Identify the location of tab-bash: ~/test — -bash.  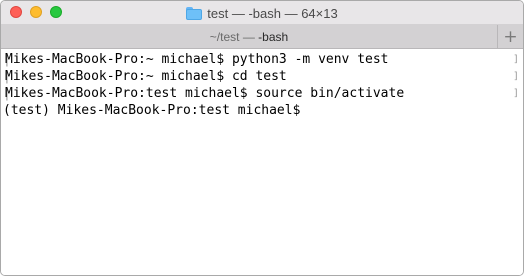
(249, 36).